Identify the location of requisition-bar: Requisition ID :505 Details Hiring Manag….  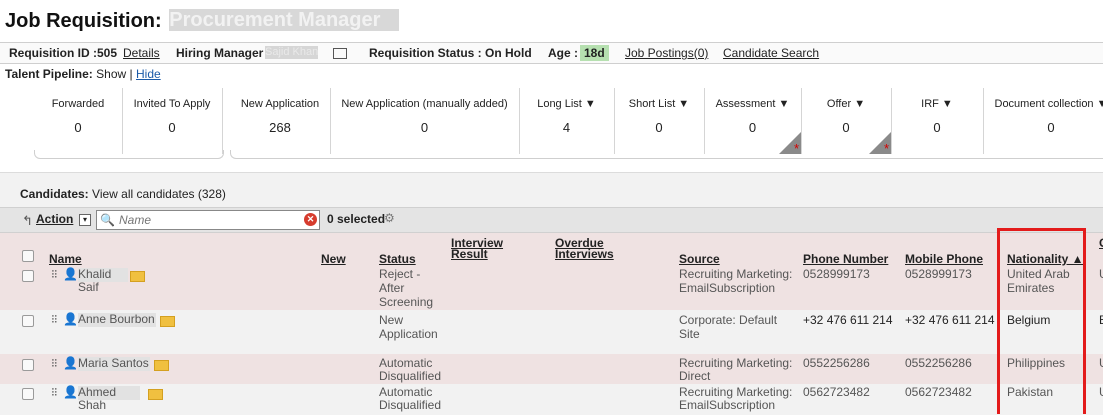
(551, 53).